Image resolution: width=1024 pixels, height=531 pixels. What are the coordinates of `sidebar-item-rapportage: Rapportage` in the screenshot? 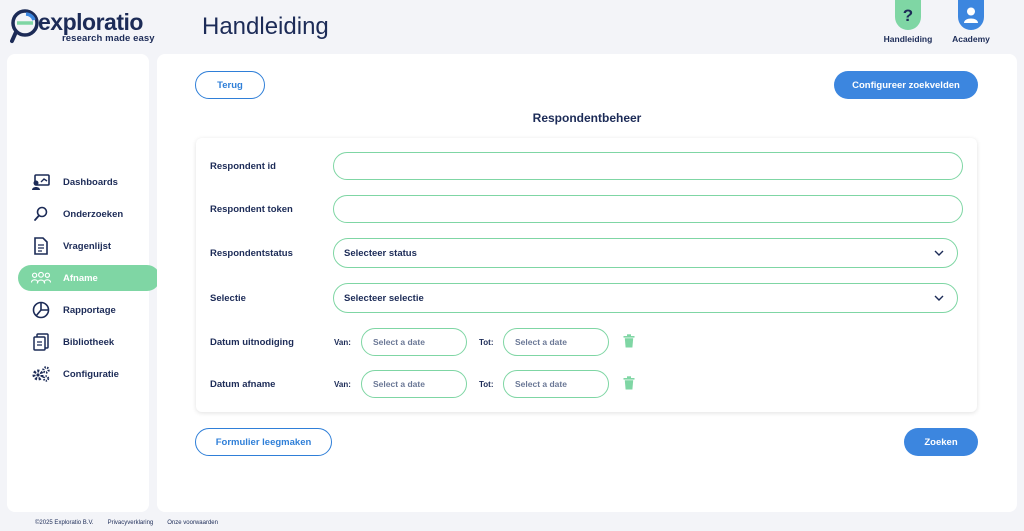 It's located at (89, 310).